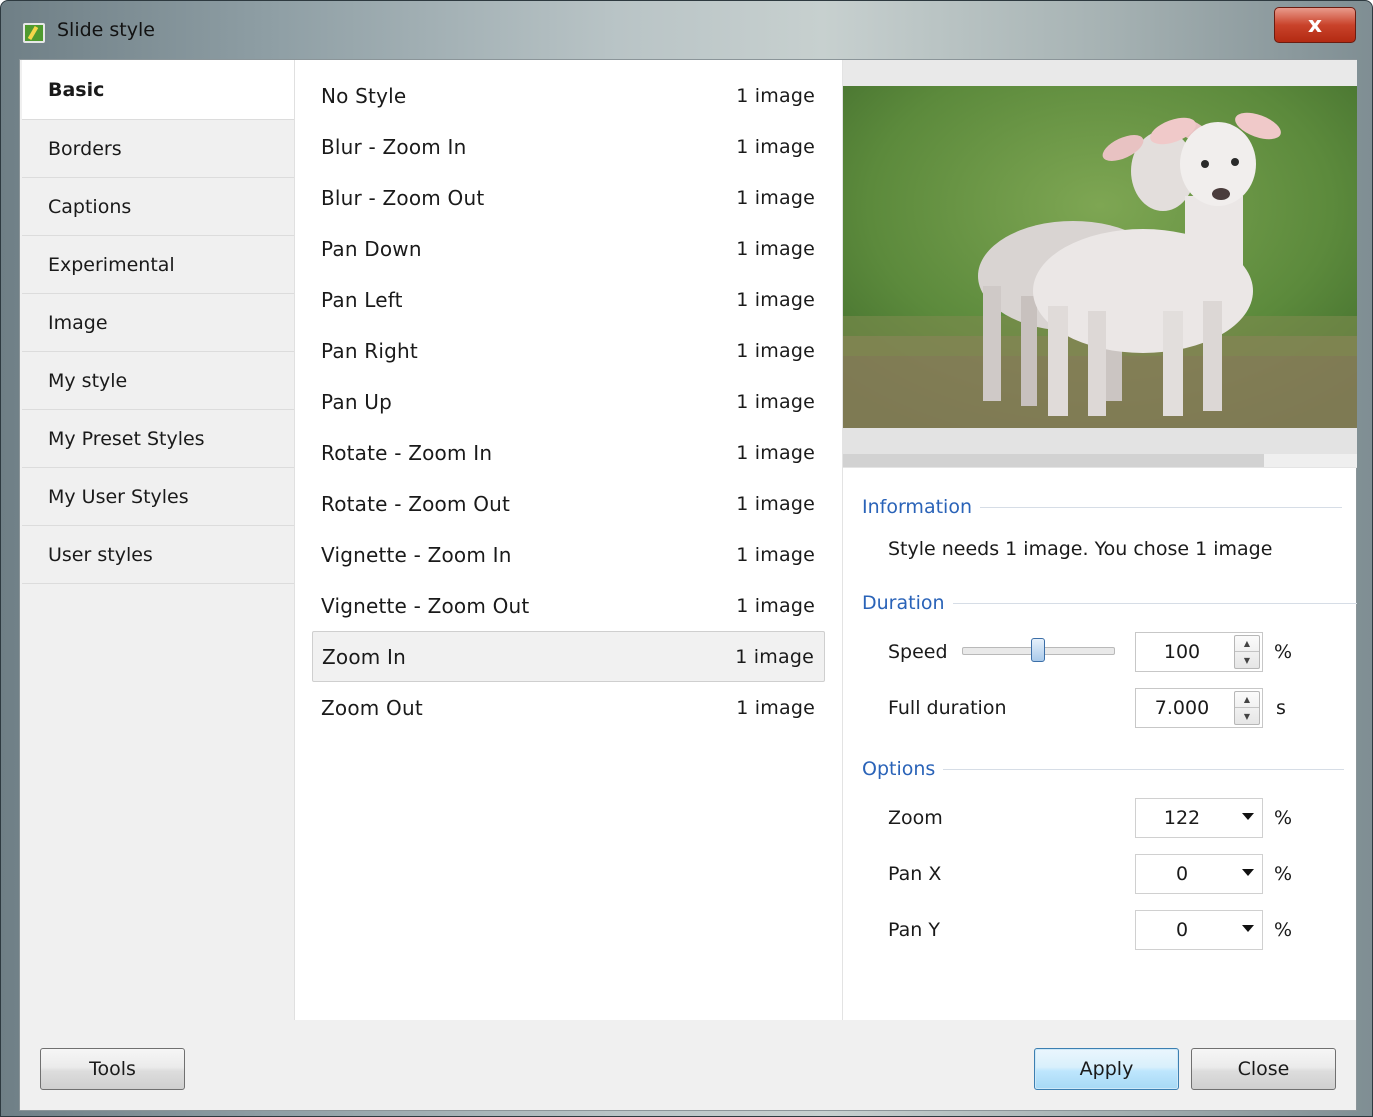 The width and height of the screenshot is (1373, 1117). I want to click on speed-spin-buttons: ▲ ▼, so click(1247, 652).